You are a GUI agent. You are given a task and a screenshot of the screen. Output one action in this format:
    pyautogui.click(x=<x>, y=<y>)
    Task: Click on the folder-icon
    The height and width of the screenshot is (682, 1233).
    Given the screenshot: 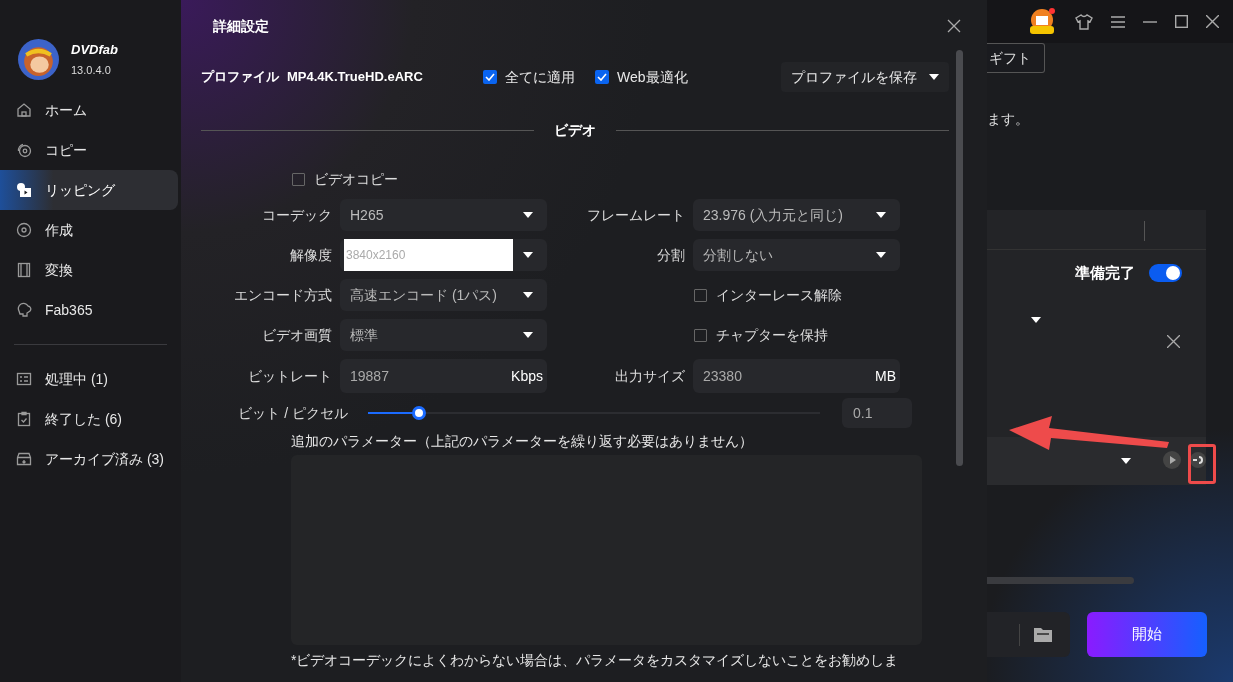 What is the action you would take?
    pyautogui.click(x=1043, y=634)
    